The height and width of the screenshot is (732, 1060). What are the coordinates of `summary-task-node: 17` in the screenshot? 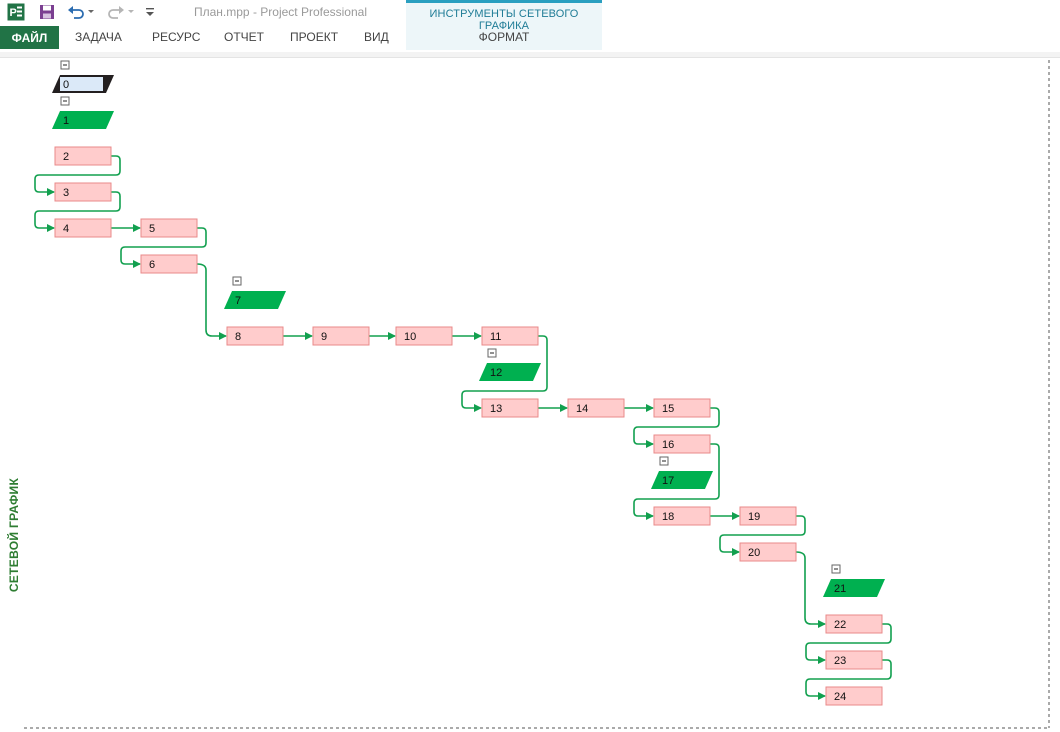 It's located at (682, 480).